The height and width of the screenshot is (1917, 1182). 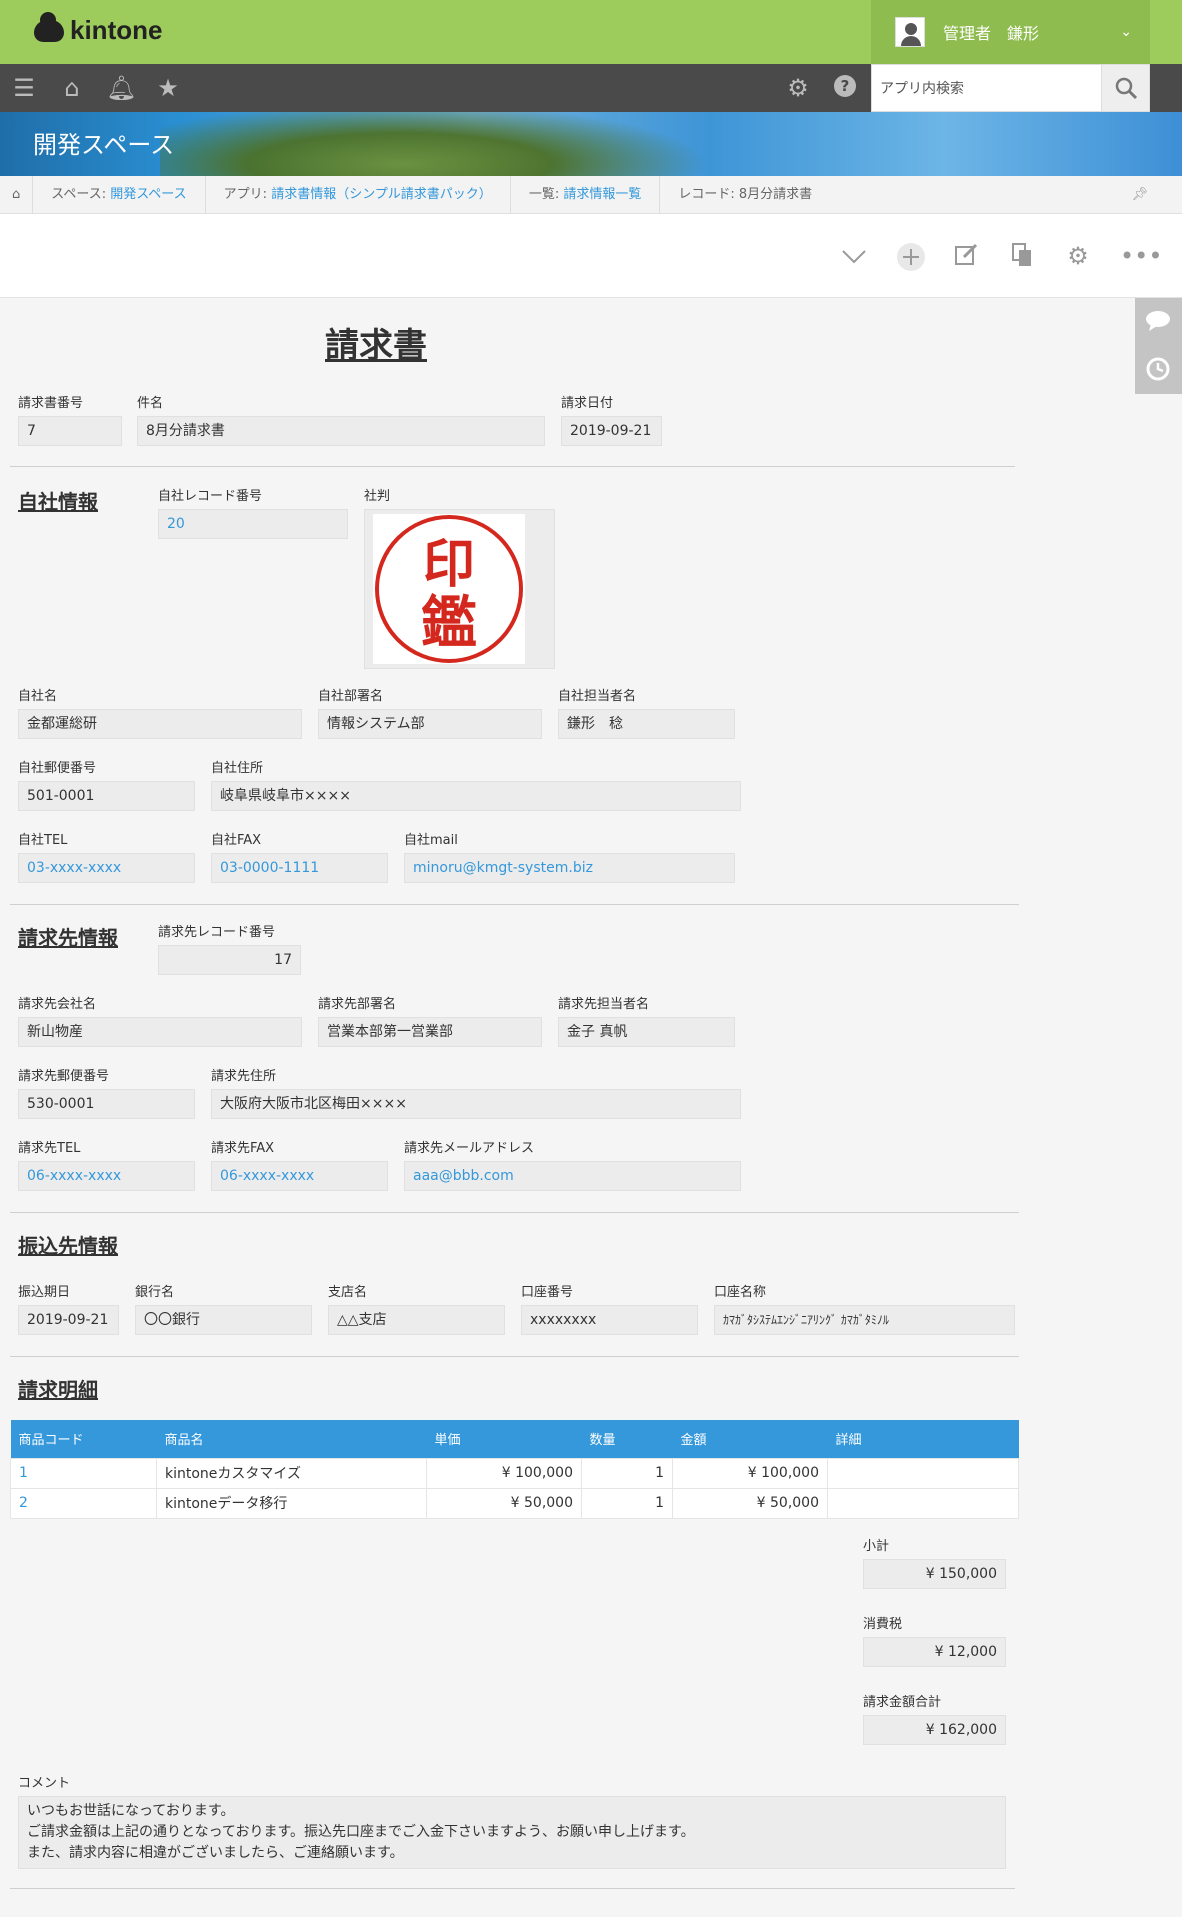 I want to click on own-name-value: 金都運総研, so click(x=160, y=724).